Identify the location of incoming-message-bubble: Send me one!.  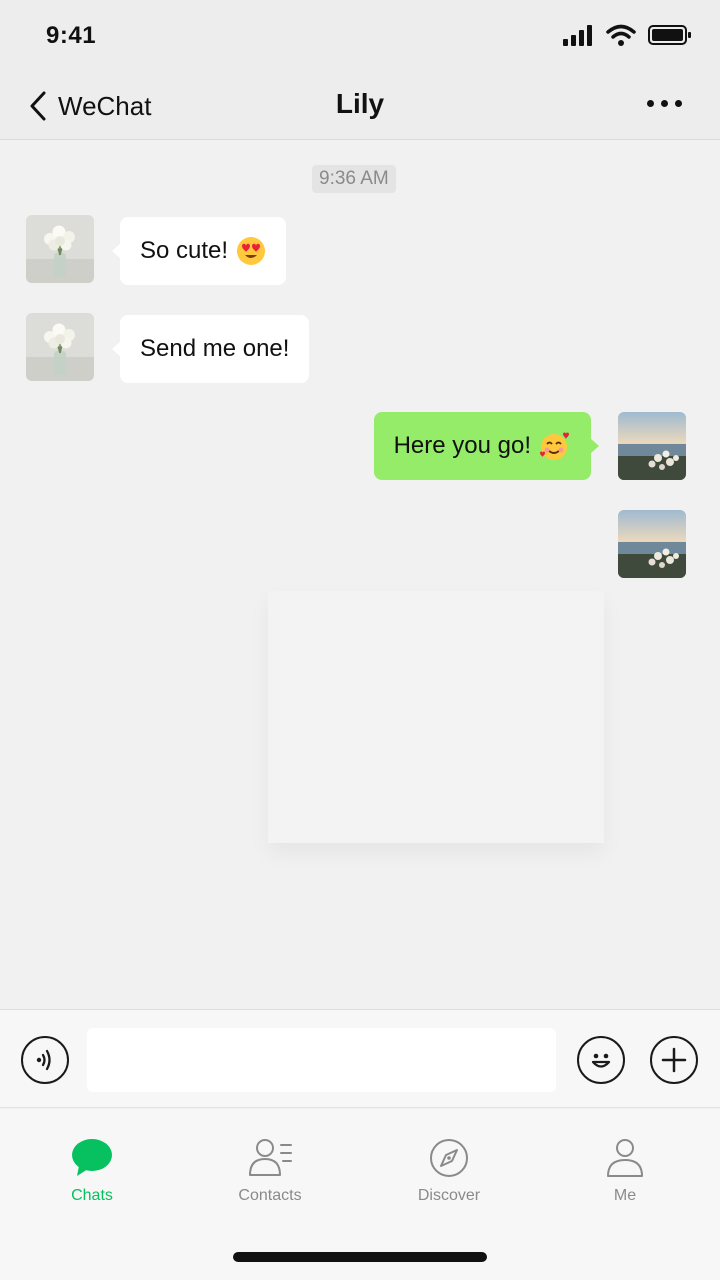
(210, 349).